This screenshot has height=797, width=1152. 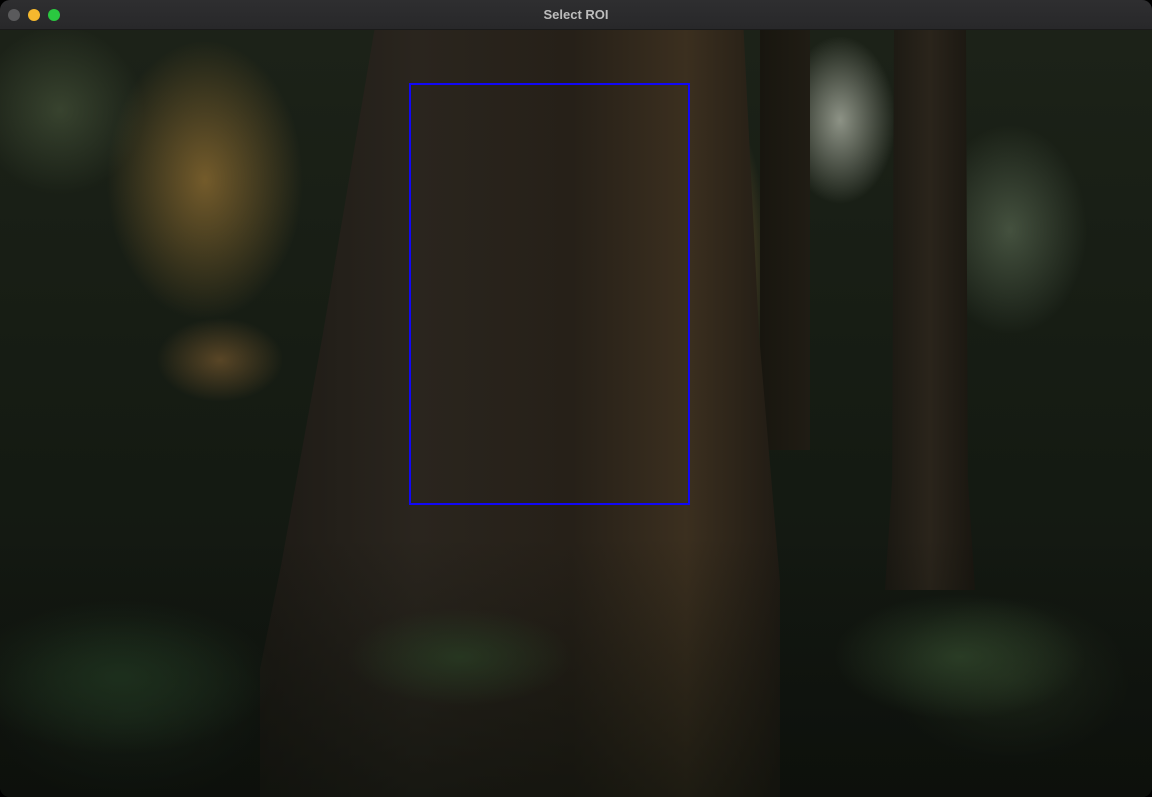 I want to click on window-title: Select ROI, so click(x=576, y=14).